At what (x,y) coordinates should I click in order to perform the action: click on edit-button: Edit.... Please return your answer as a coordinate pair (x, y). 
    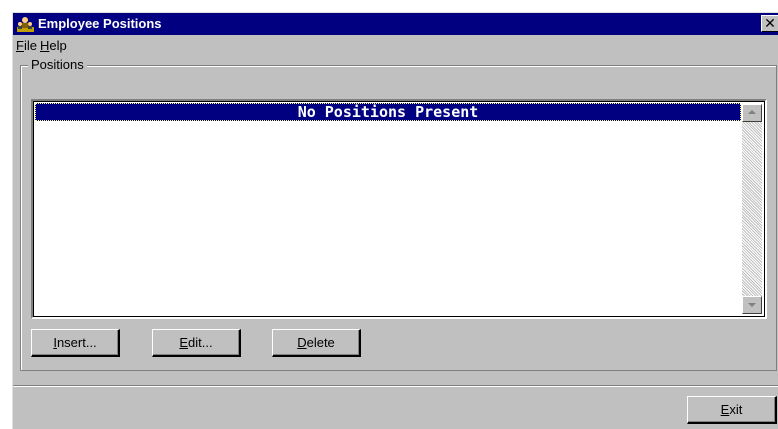
    Looking at the image, I should click on (196, 343).